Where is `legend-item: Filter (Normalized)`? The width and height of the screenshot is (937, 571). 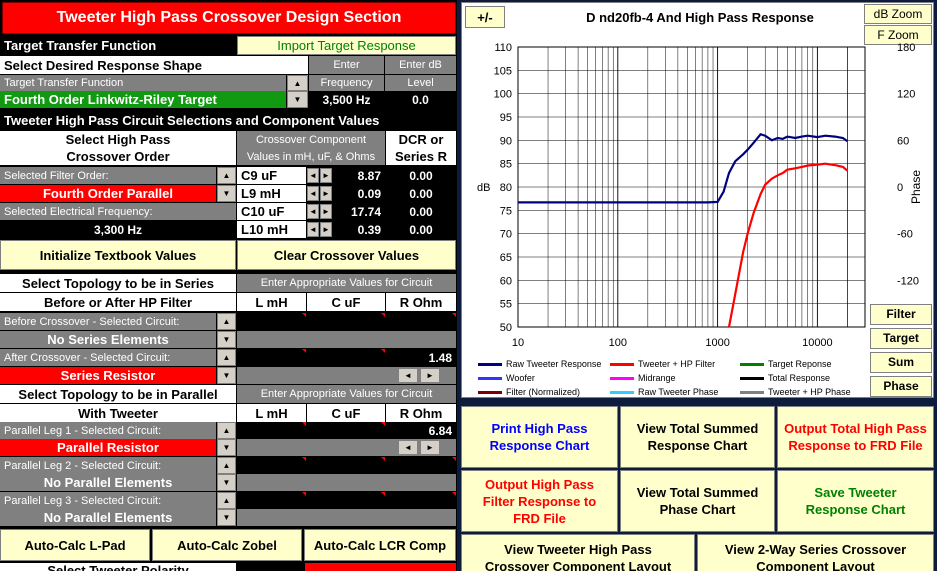
legend-item: Filter (Normalized) is located at coordinates (529, 392).